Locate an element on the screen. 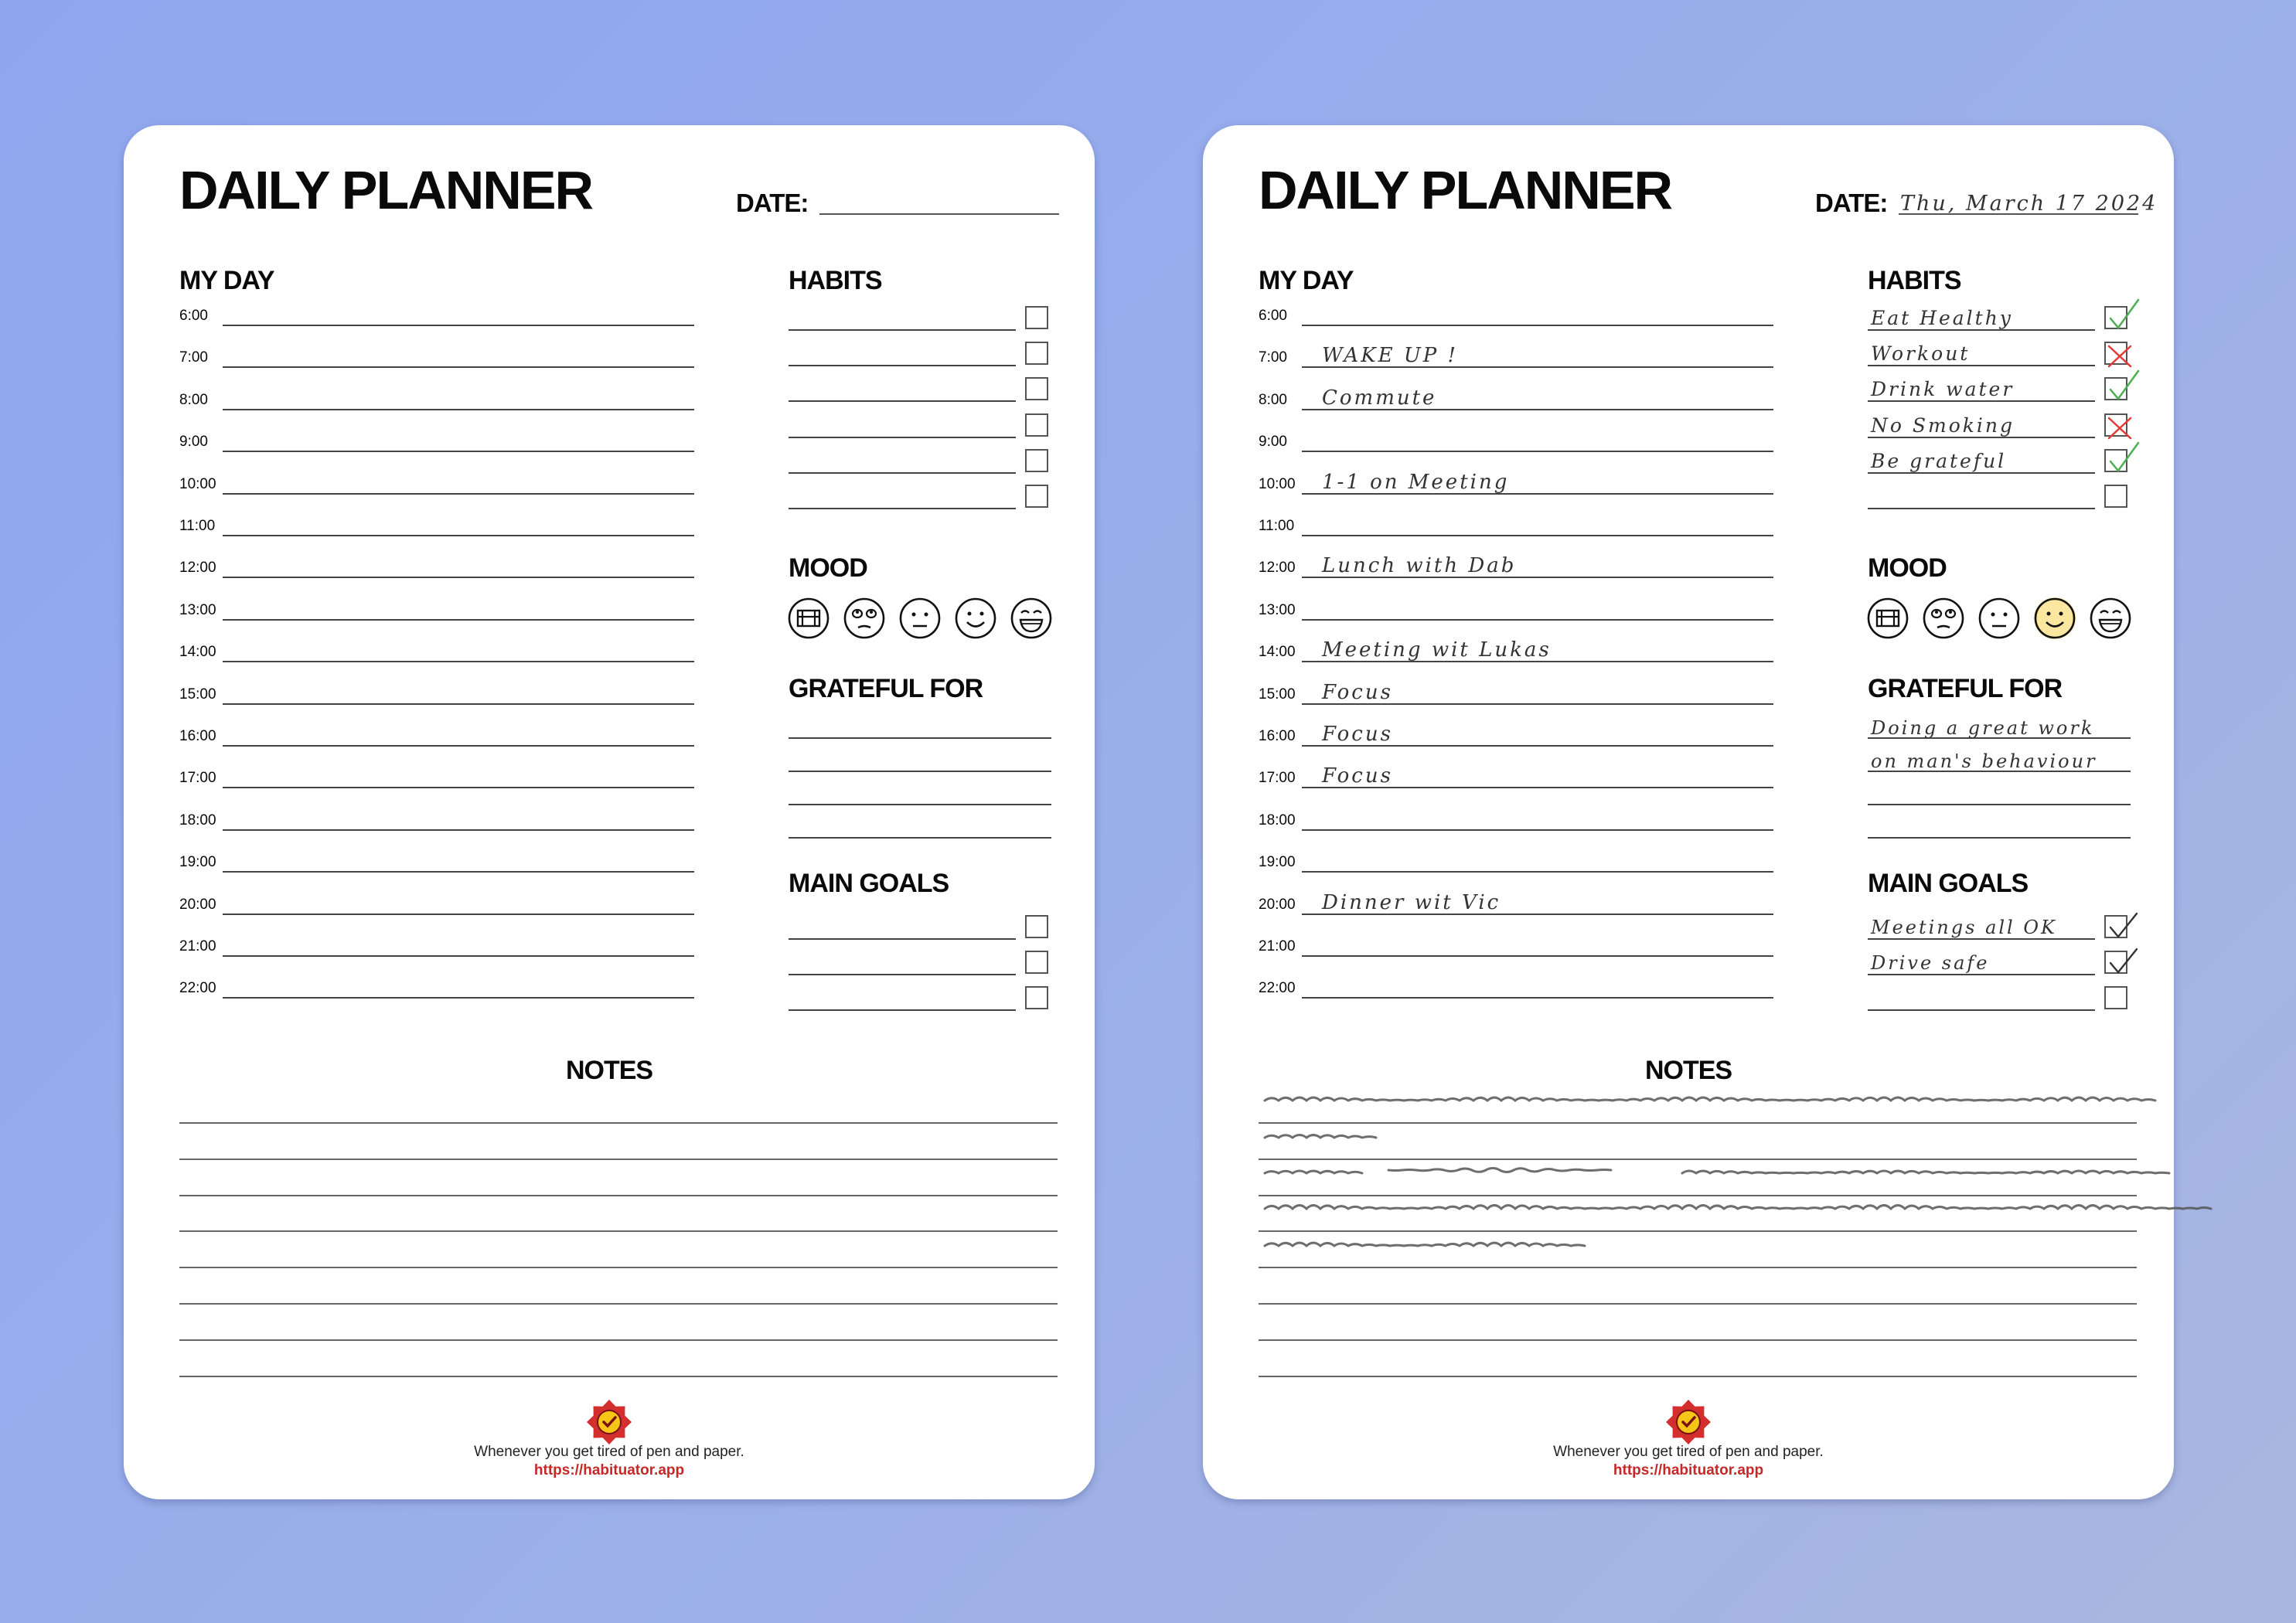 This screenshot has height=1623, width=2296. hour-label: 12:00 is located at coordinates (197, 568).